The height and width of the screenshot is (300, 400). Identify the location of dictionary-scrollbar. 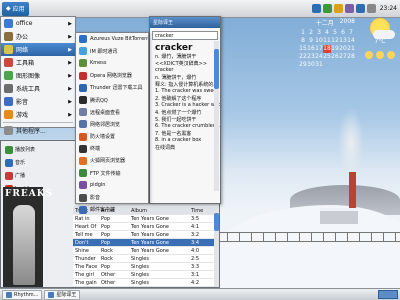
(216, 116).